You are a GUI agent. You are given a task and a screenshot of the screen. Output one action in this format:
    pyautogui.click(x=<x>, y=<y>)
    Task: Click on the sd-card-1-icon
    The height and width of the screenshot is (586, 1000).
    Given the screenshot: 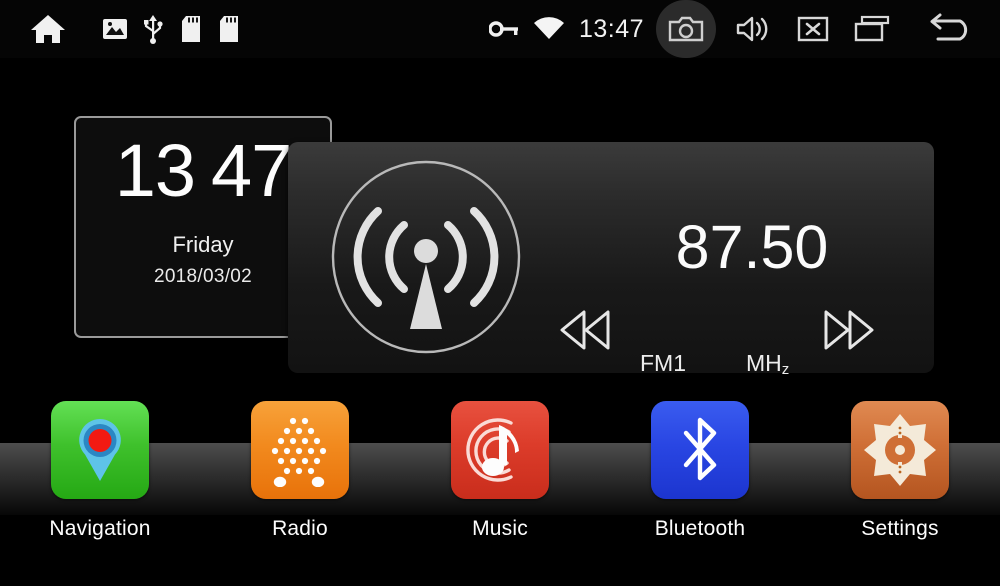 What is the action you would take?
    pyautogui.click(x=191, y=29)
    